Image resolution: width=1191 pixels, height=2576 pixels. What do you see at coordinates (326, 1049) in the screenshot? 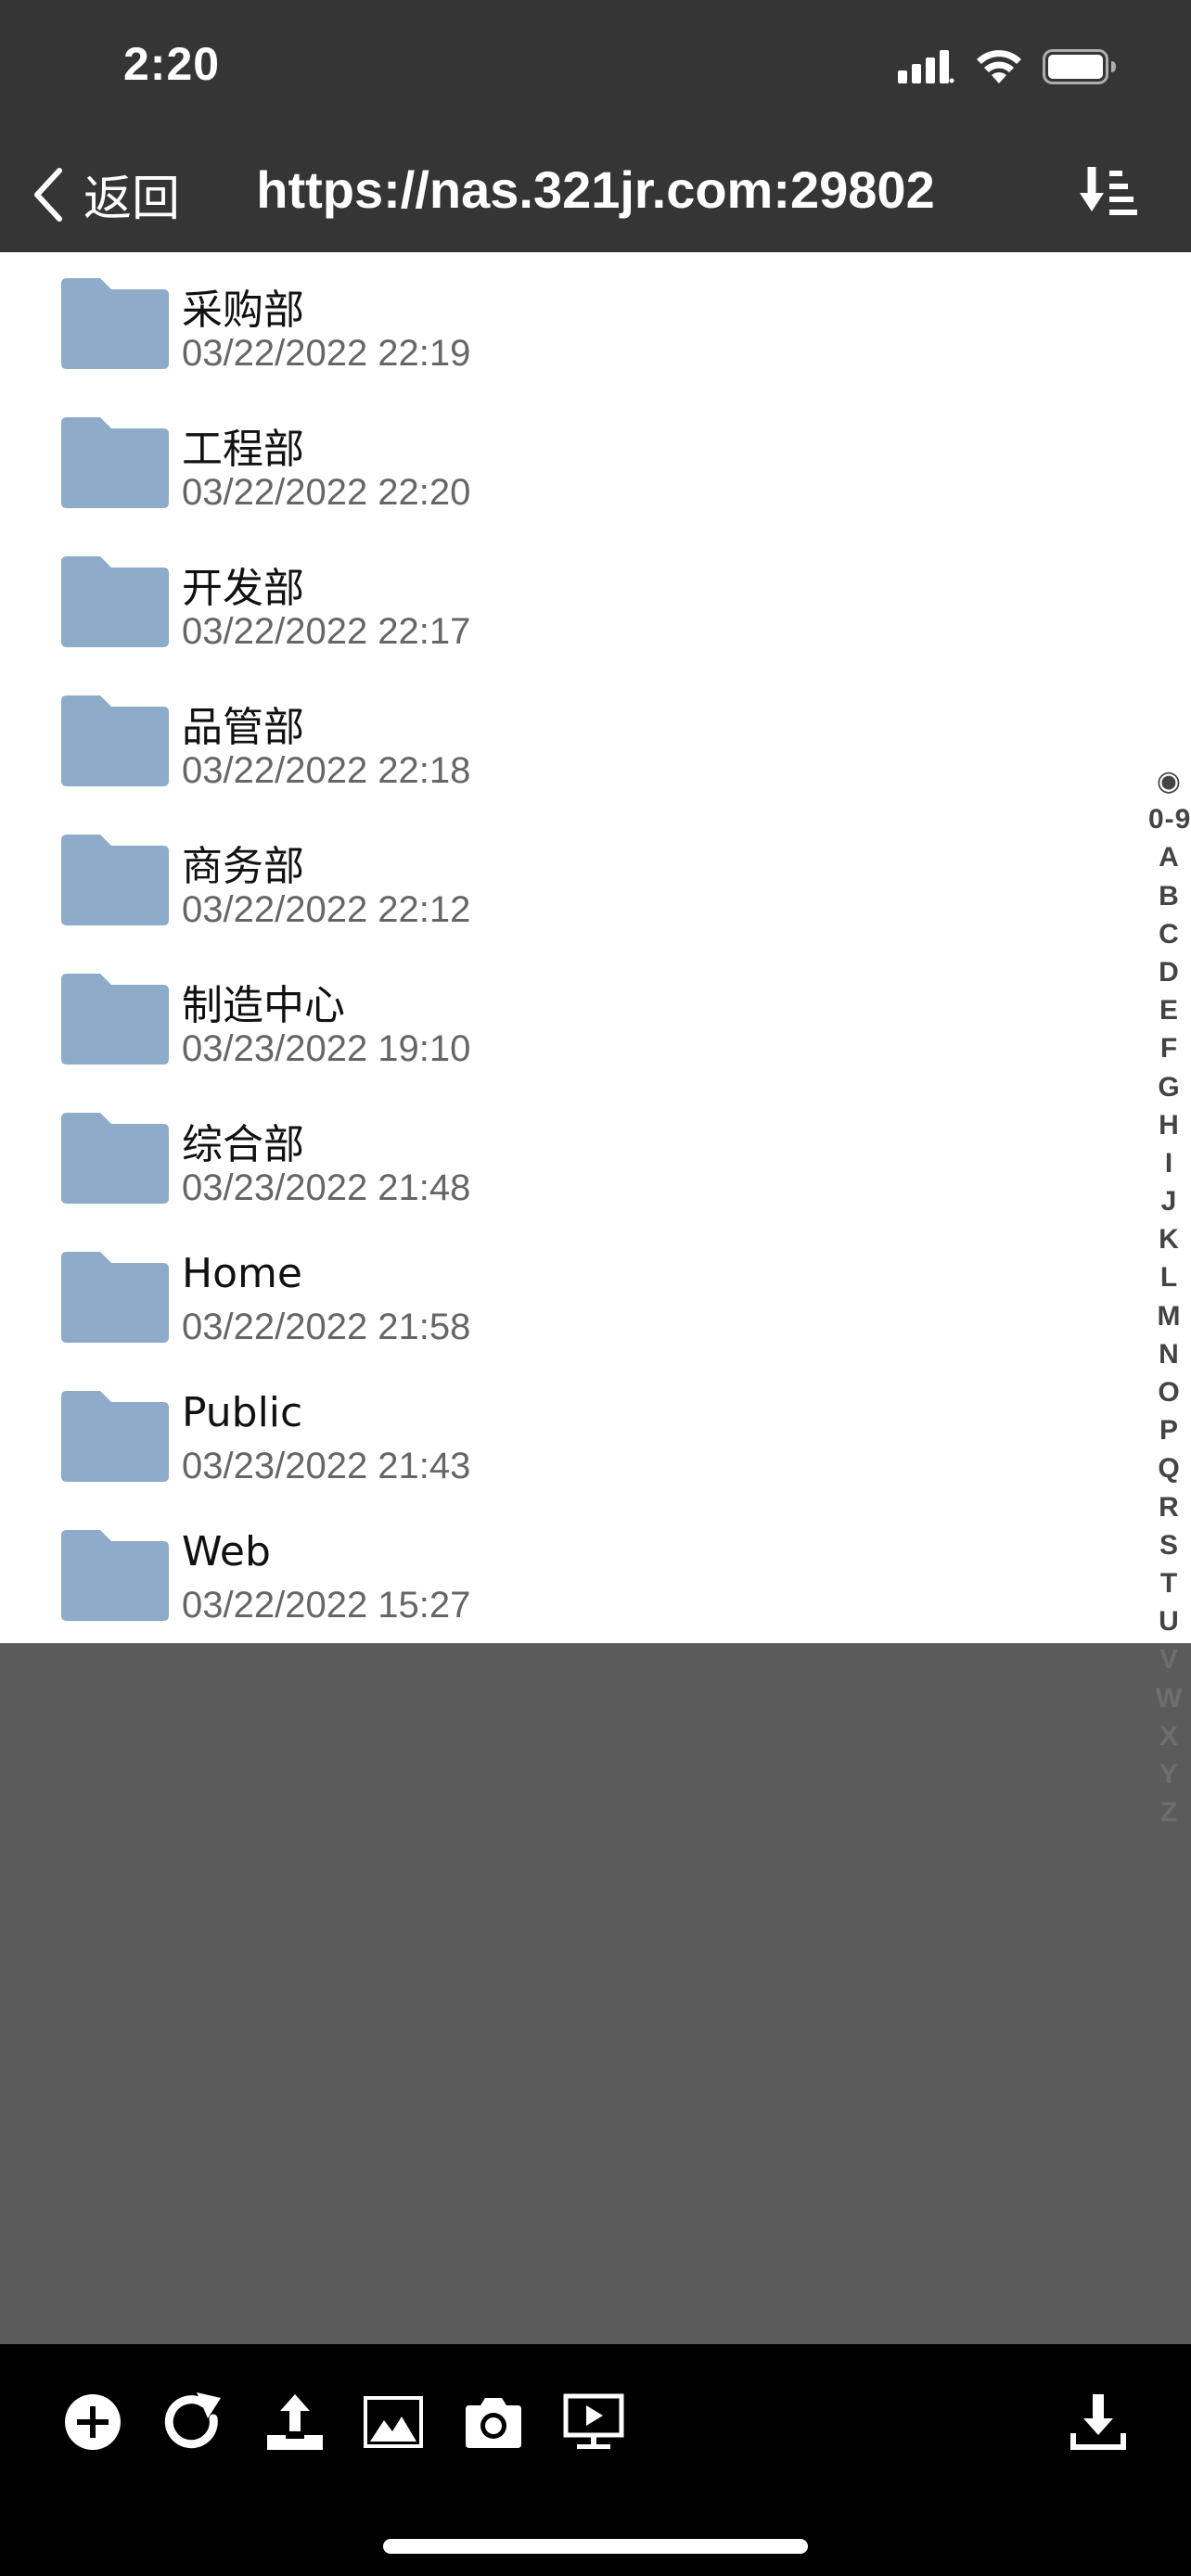
I see `file-date: 03/23/2022 19:10` at bounding box center [326, 1049].